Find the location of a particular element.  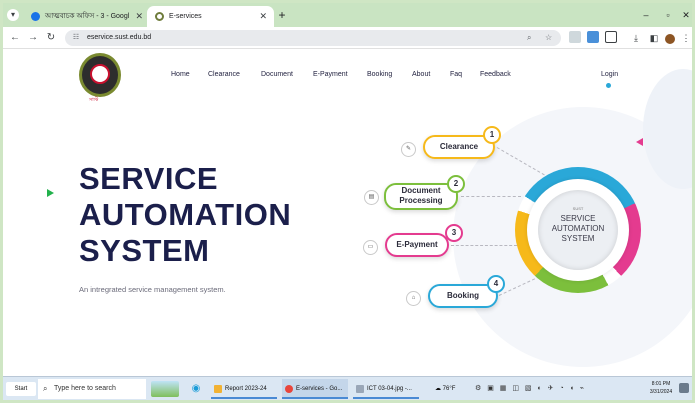

kebab-menu-icon: ⋮ is located at coordinates (685, 38).